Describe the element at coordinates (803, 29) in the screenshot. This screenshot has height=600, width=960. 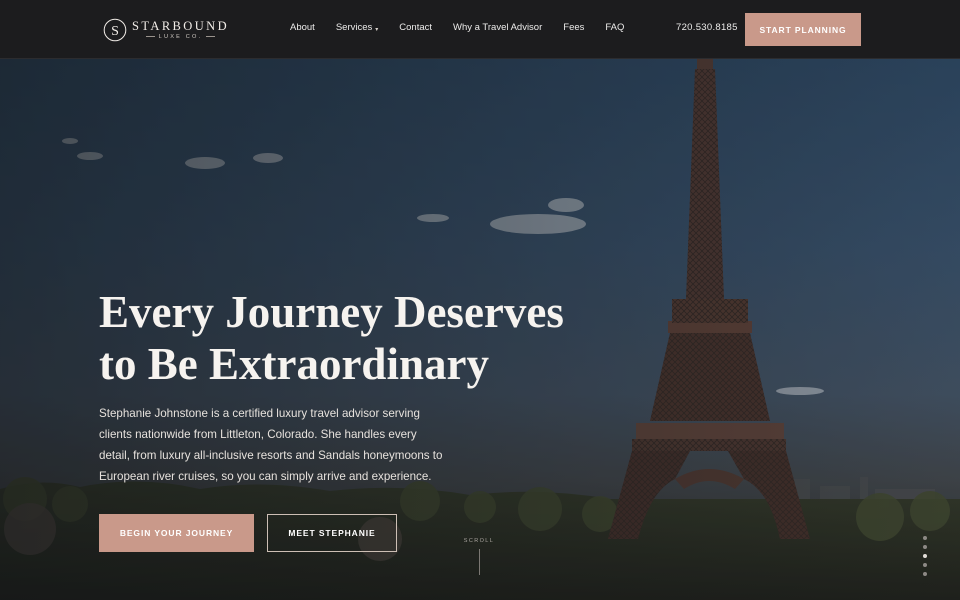
I see `start-planning-button: START PLANNING` at that location.